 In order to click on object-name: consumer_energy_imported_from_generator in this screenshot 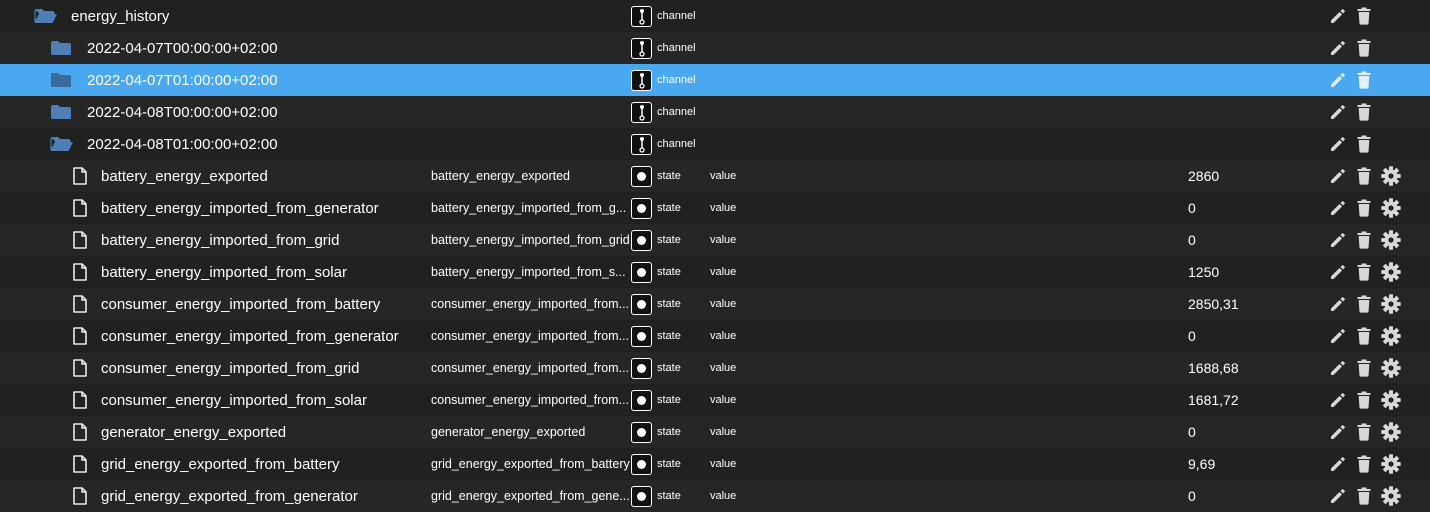, I will do `click(250, 336)`.